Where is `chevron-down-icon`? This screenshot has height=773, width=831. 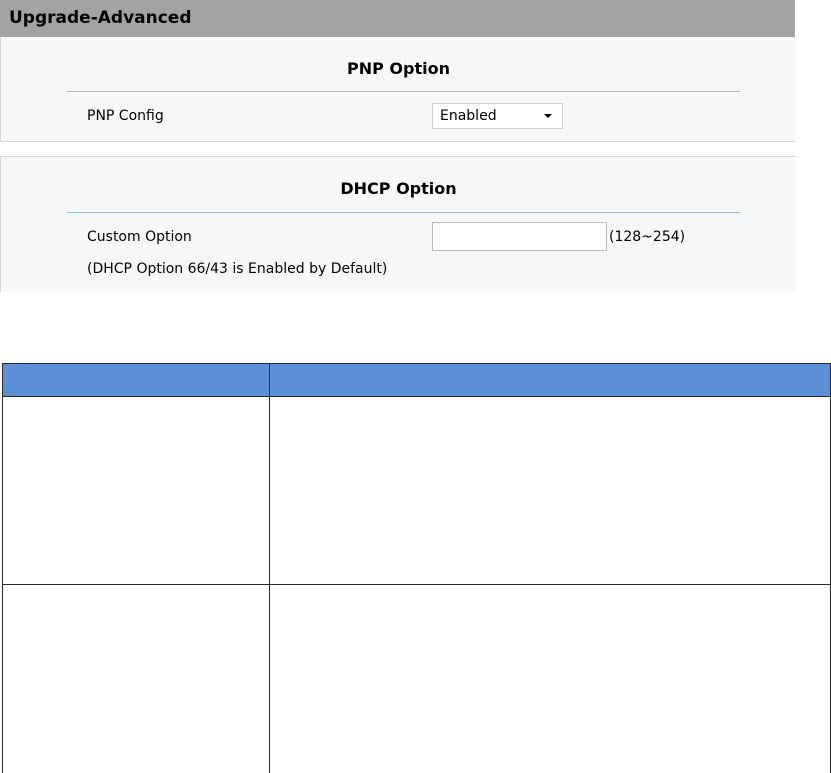
chevron-down-icon is located at coordinates (548, 116).